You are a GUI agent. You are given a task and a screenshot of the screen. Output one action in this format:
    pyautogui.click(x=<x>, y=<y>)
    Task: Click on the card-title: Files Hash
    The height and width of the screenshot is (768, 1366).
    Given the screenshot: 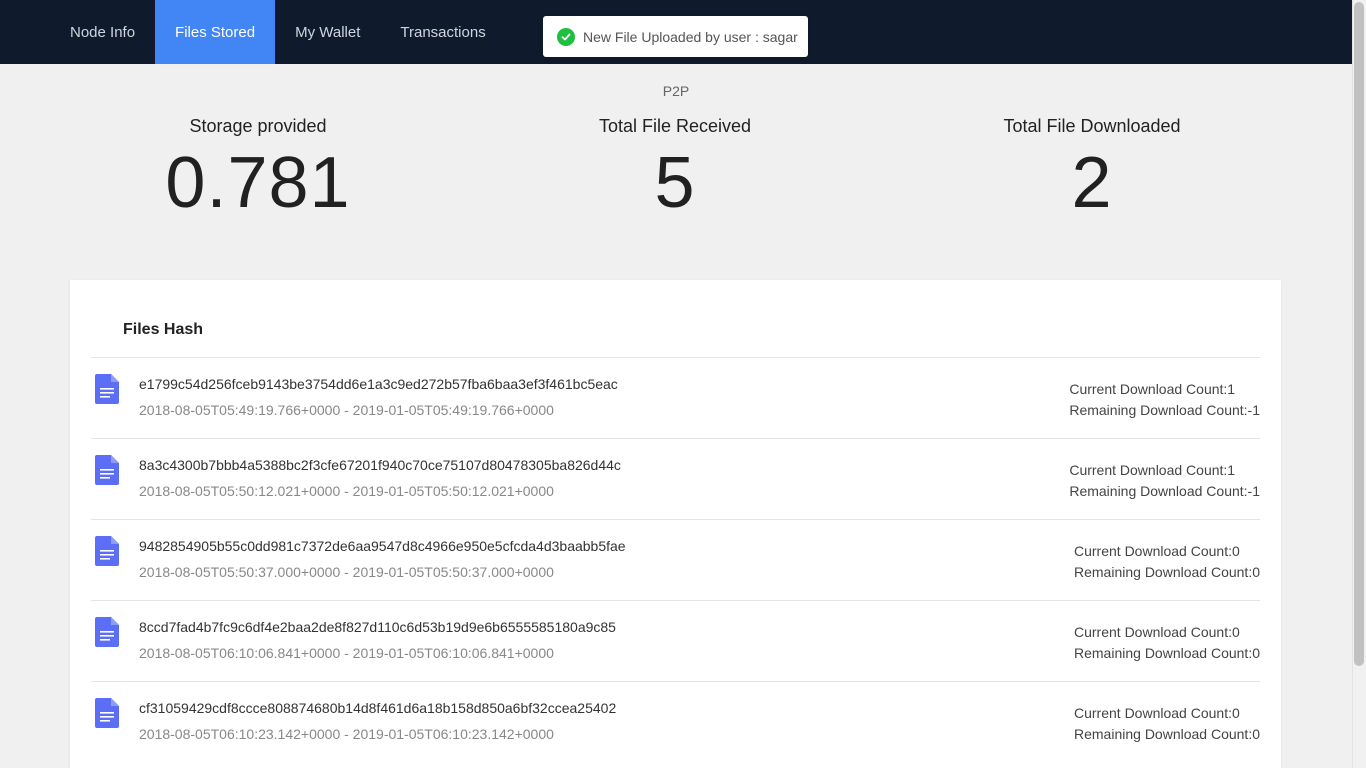 What is the action you would take?
    pyautogui.click(x=163, y=329)
    